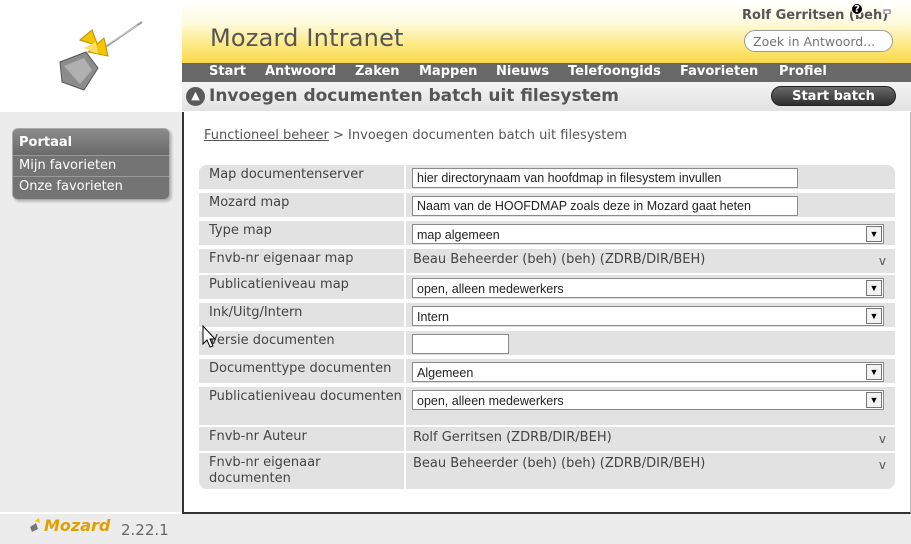 The width and height of the screenshot is (911, 544). Describe the element at coordinates (818, 41) in the screenshot. I see `search-input` at that location.